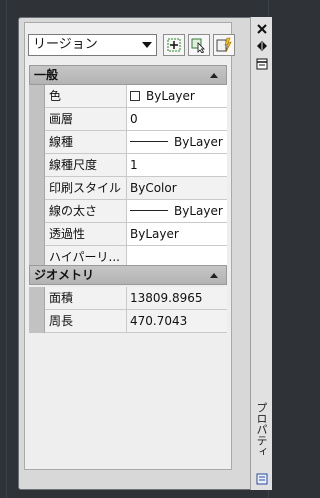 The height and width of the screenshot is (498, 320). I want to click on property-row-layer: 画層 0, so click(128, 119).